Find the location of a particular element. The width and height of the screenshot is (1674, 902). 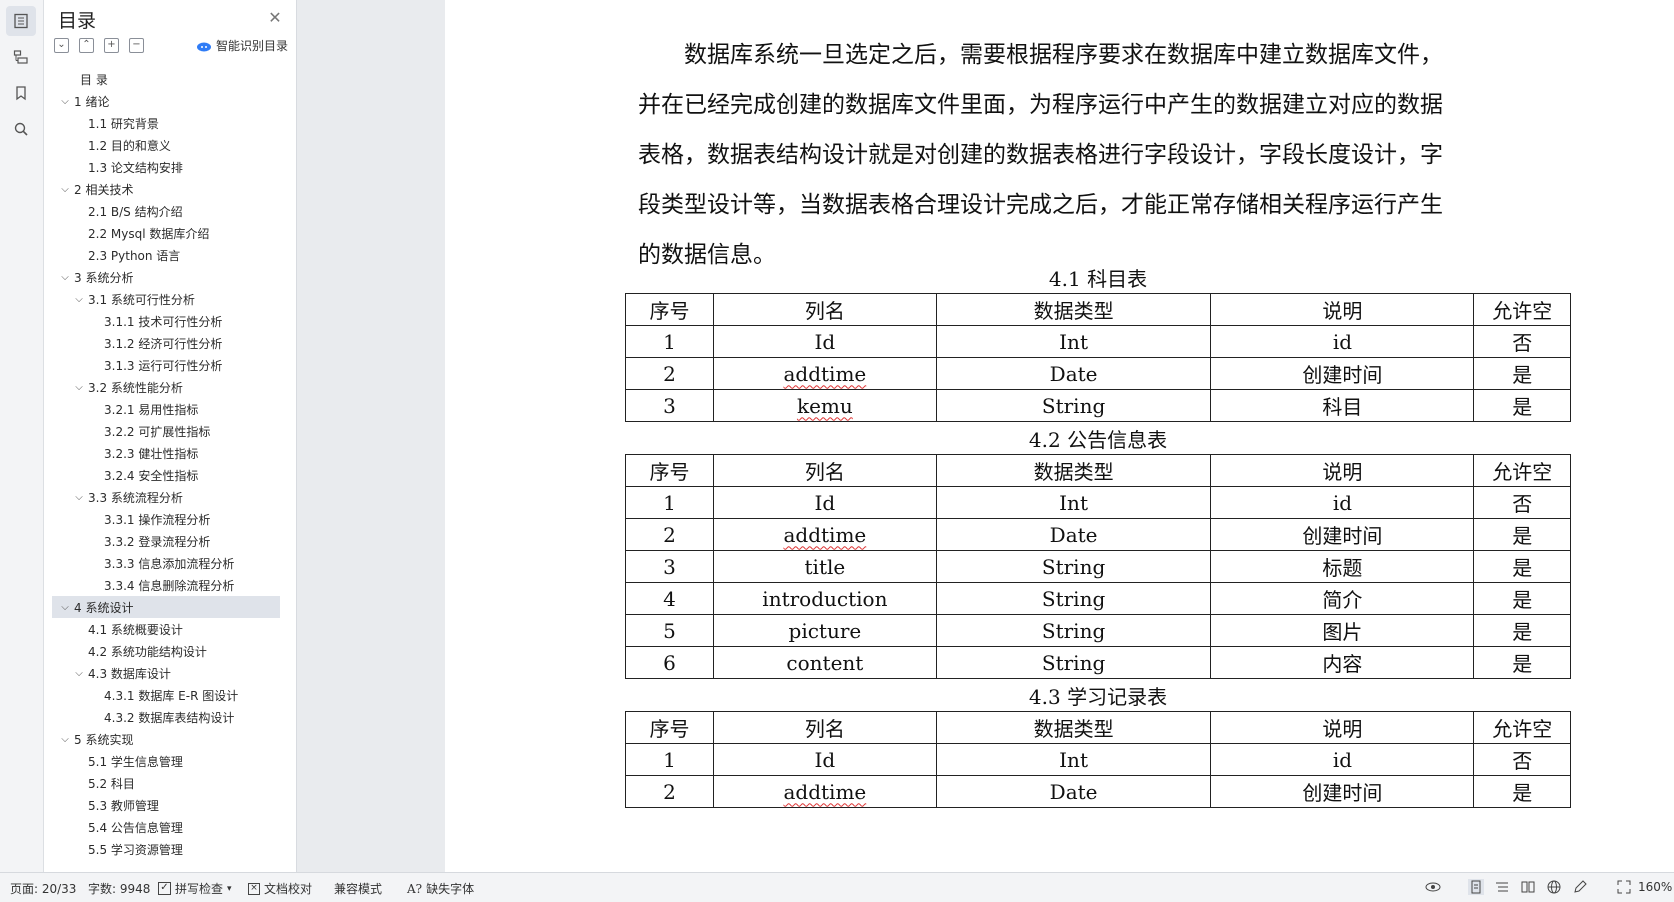

page-indicator: 页面: 20/33 is located at coordinates (43, 888).